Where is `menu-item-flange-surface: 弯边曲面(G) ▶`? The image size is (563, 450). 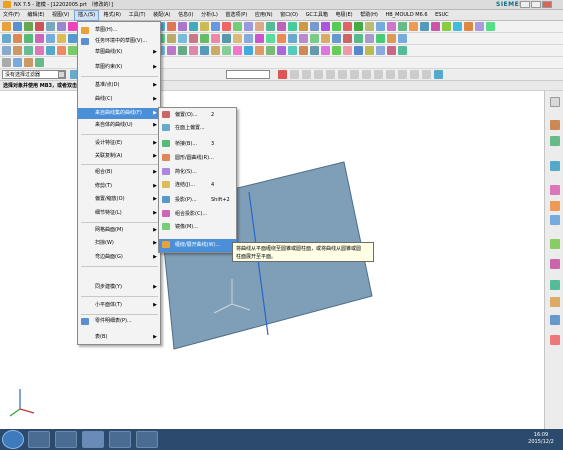 menu-item-flange-surface: 弯边曲面(G) ▶ is located at coordinates (119, 257).